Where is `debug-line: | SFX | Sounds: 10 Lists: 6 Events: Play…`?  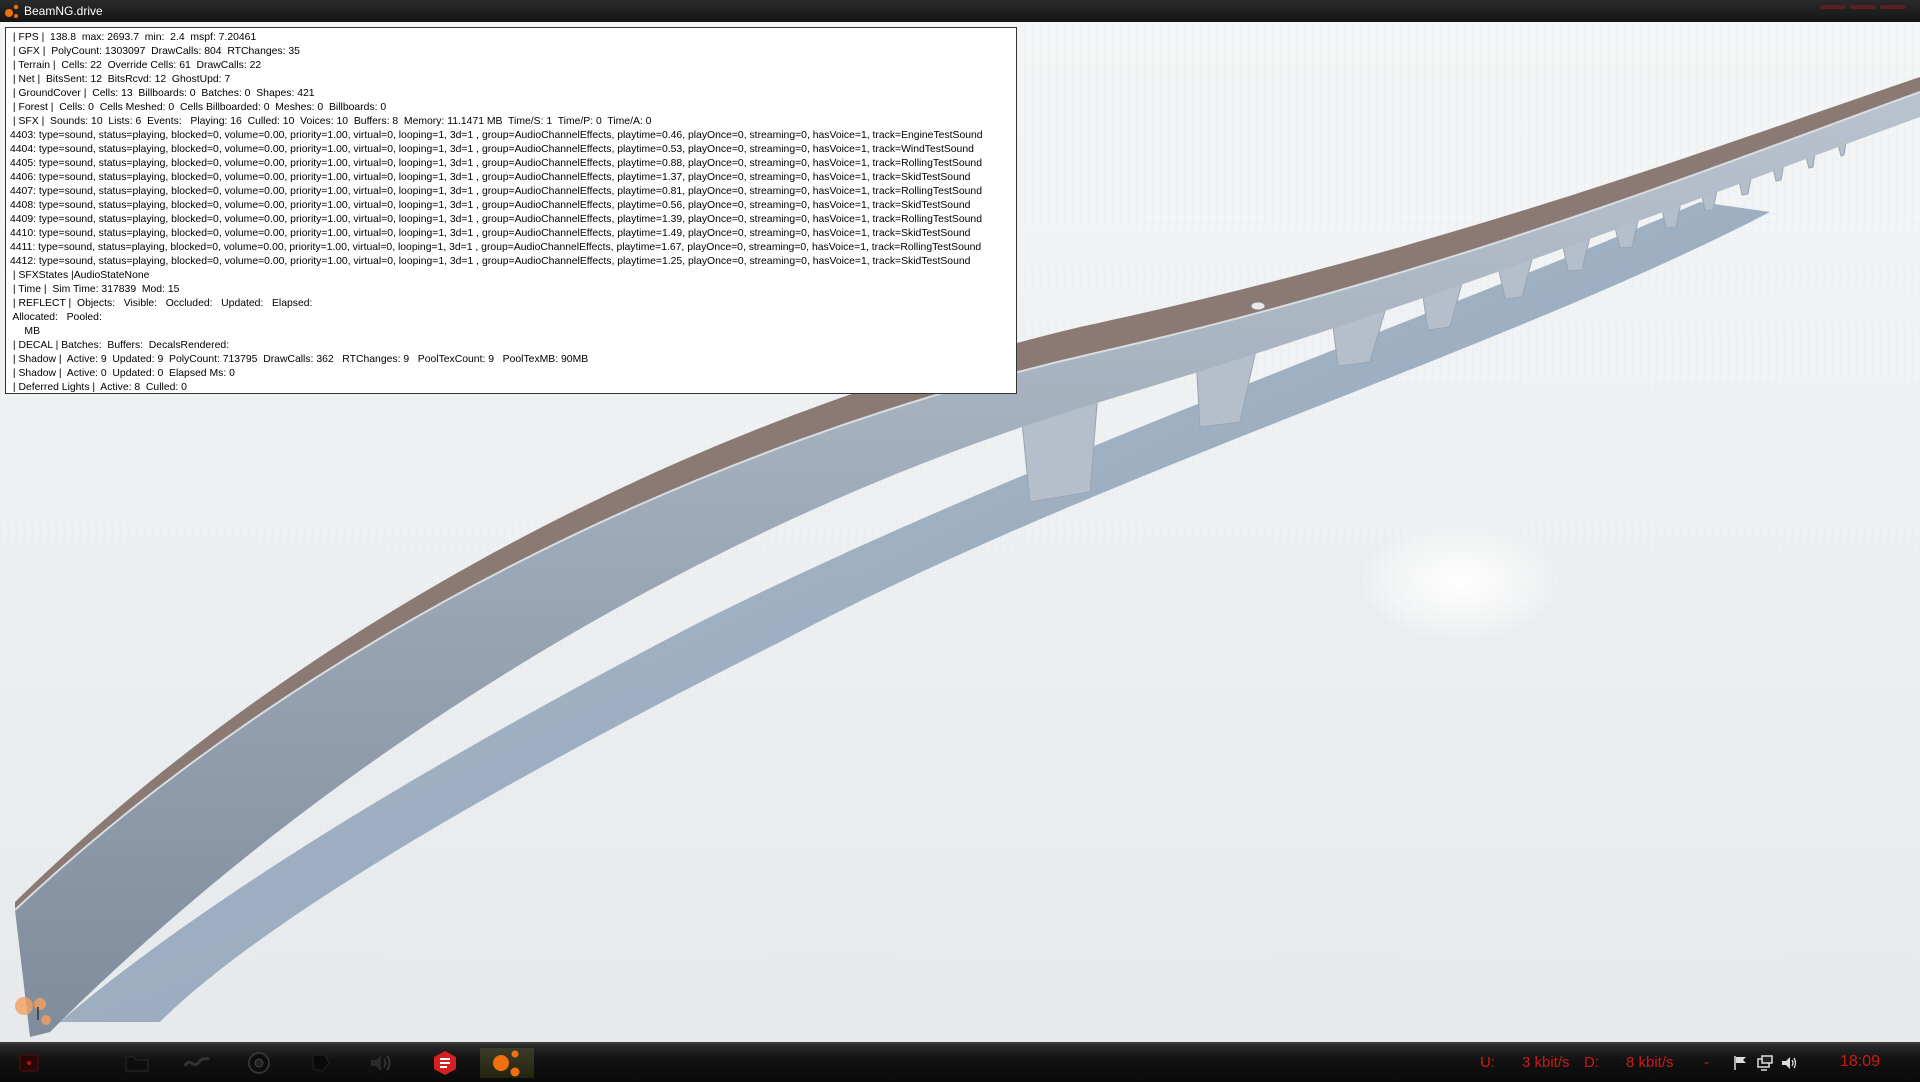
debug-line: | SFX | Sounds: 10 Lists: 6 Events: Play… is located at coordinates (331, 121).